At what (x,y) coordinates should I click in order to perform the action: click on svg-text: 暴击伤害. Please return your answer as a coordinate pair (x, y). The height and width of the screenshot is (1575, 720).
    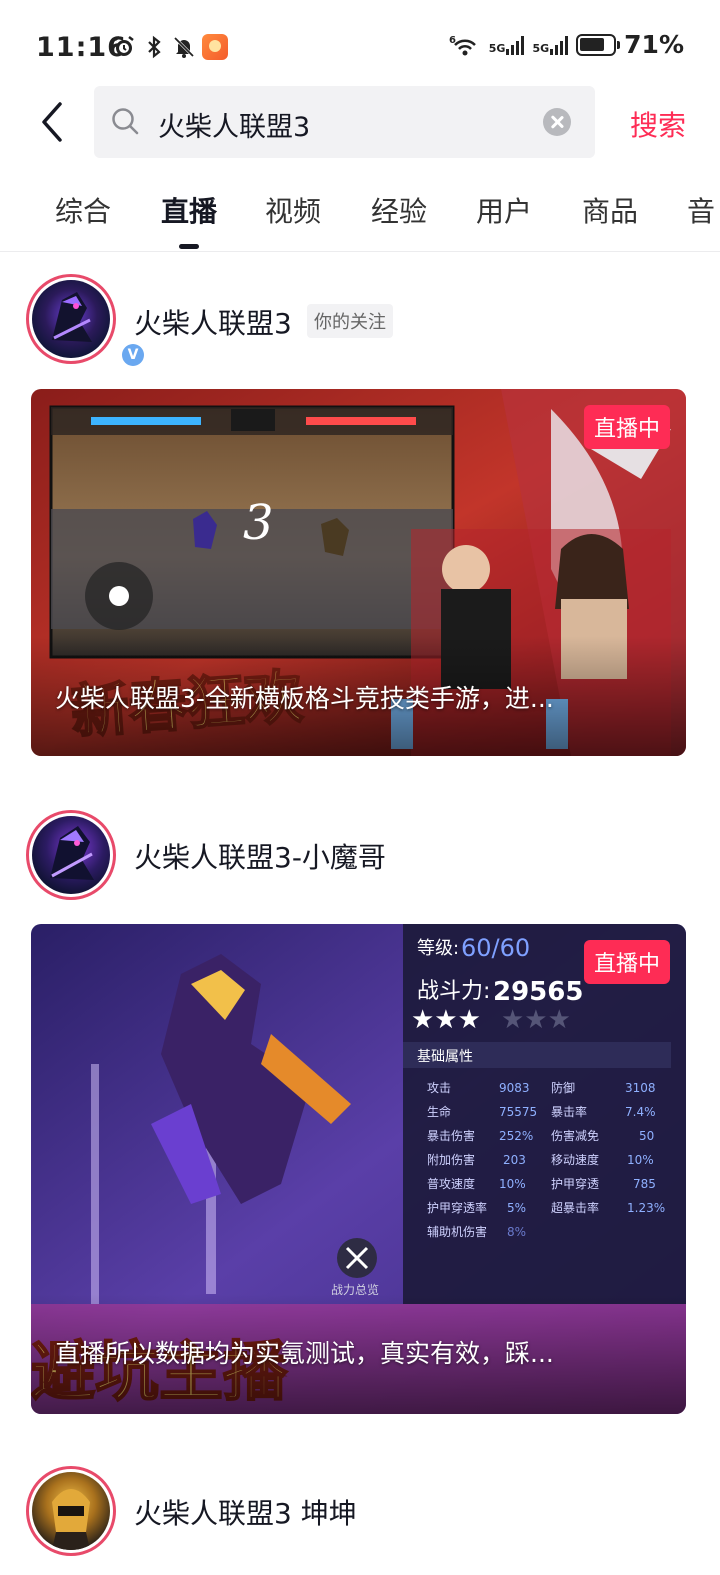
    Looking at the image, I should click on (451, 1135).